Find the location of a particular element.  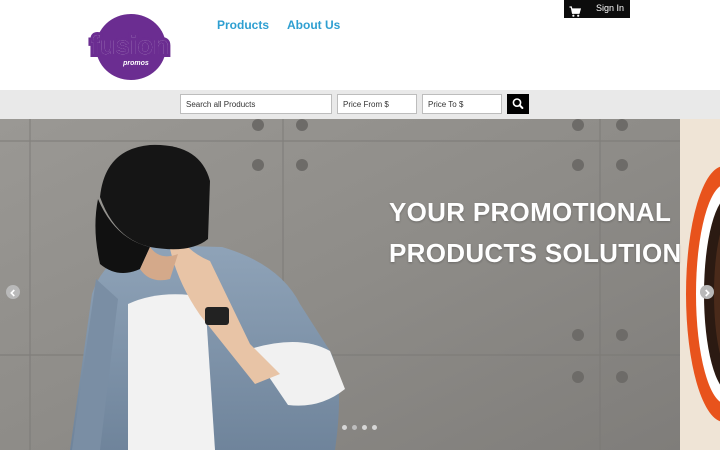

product-search-bar is located at coordinates (360, 104).